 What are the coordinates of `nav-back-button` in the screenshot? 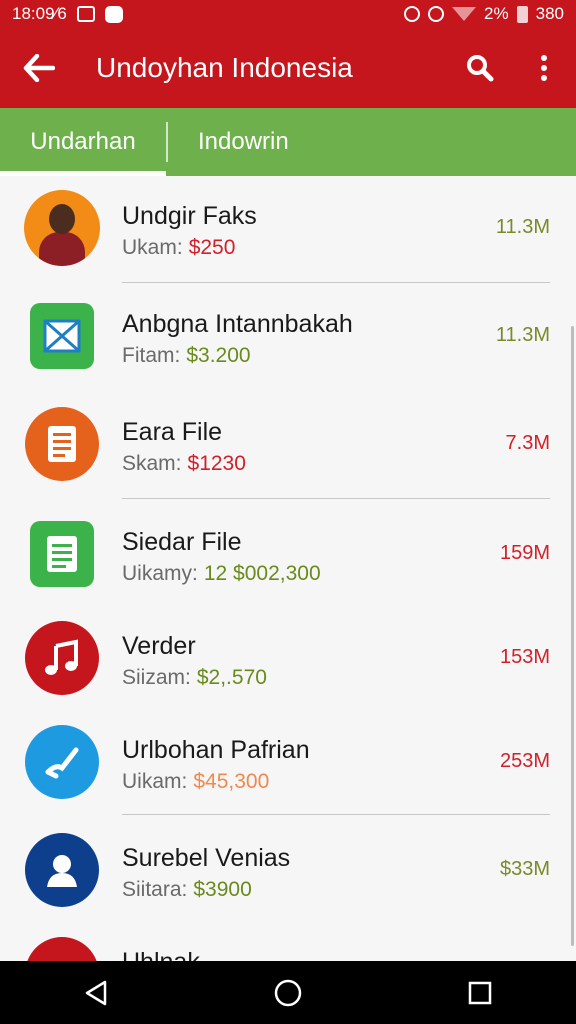 It's located at (96, 993).